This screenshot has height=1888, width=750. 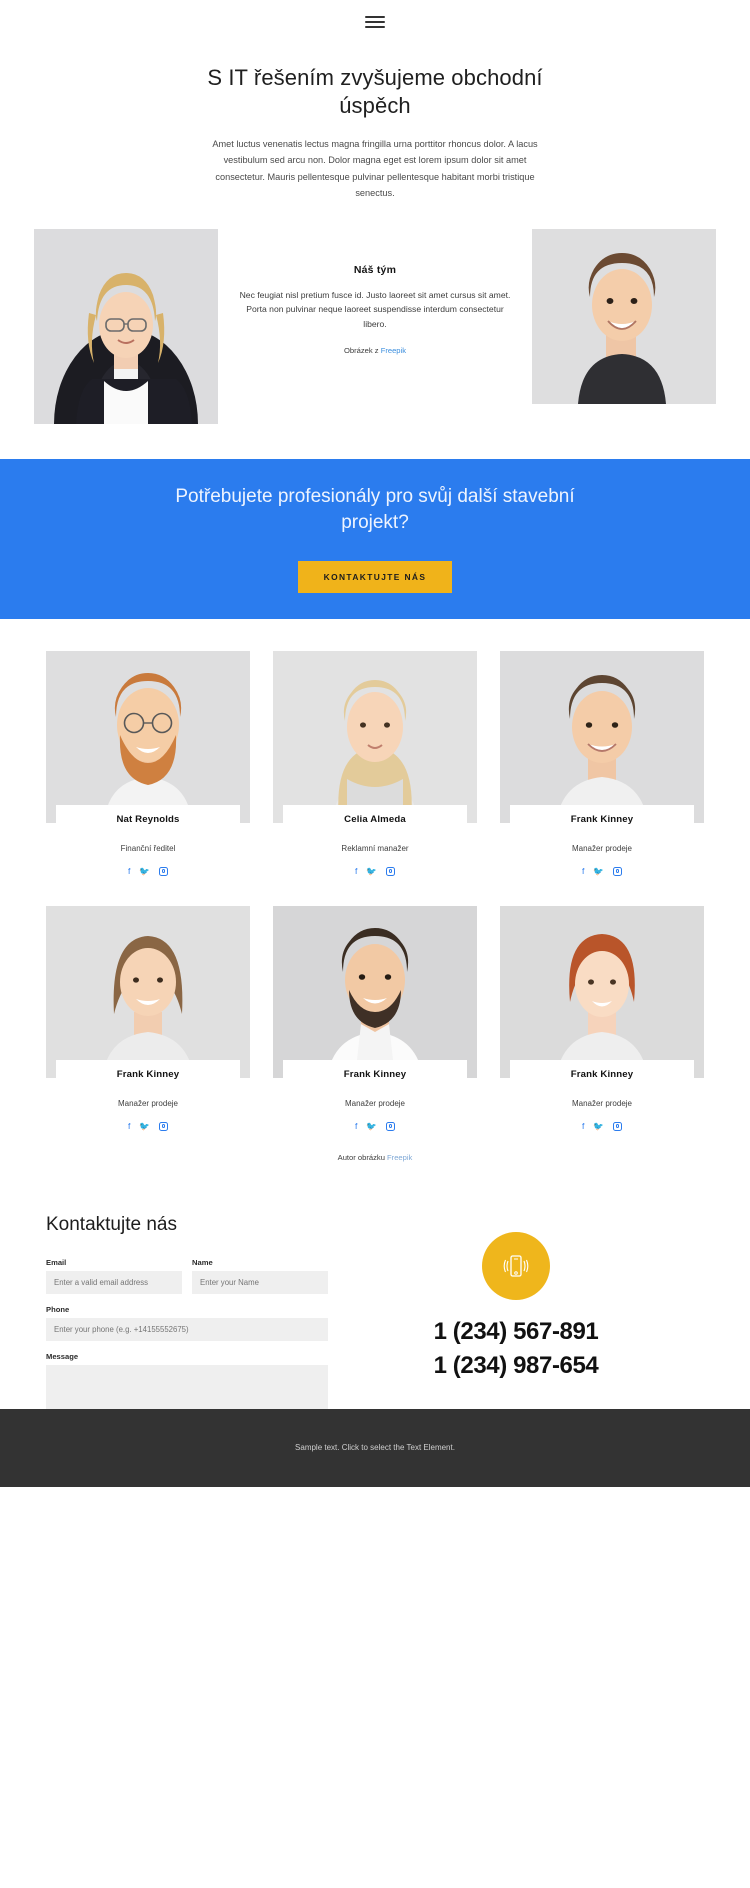 I want to click on site-header, so click(x=375, y=22).